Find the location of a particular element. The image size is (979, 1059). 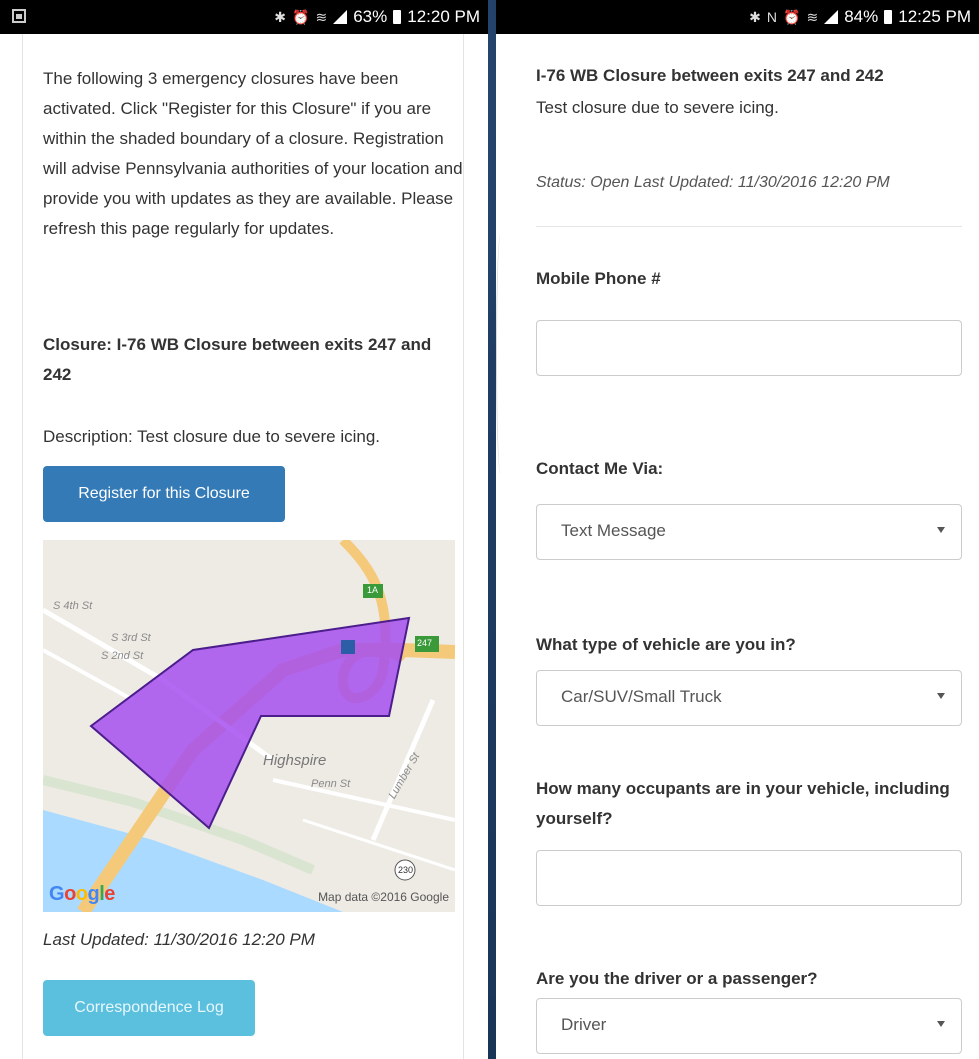

map-label-s2nd: S 2nd St is located at coordinates (122, 656).